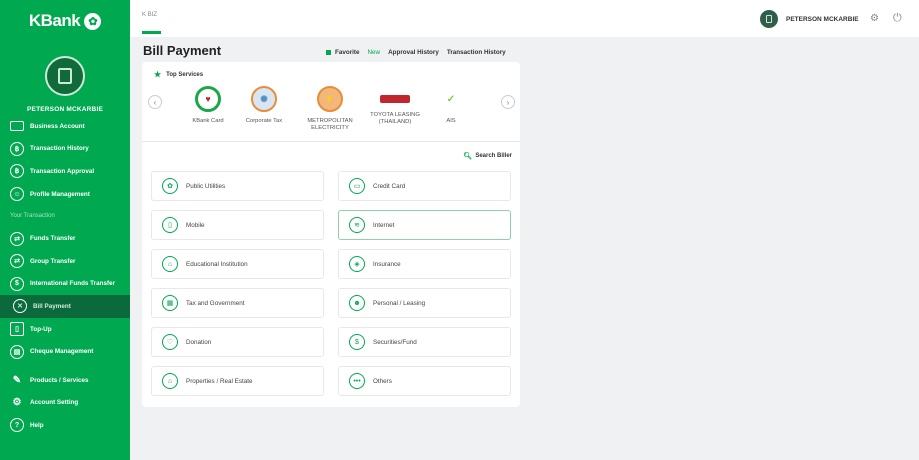 The height and width of the screenshot is (460, 919). What do you see at coordinates (206, 186) in the screenshot?
I see `category-label: Public Utilities` at bounding box center [206, 186].